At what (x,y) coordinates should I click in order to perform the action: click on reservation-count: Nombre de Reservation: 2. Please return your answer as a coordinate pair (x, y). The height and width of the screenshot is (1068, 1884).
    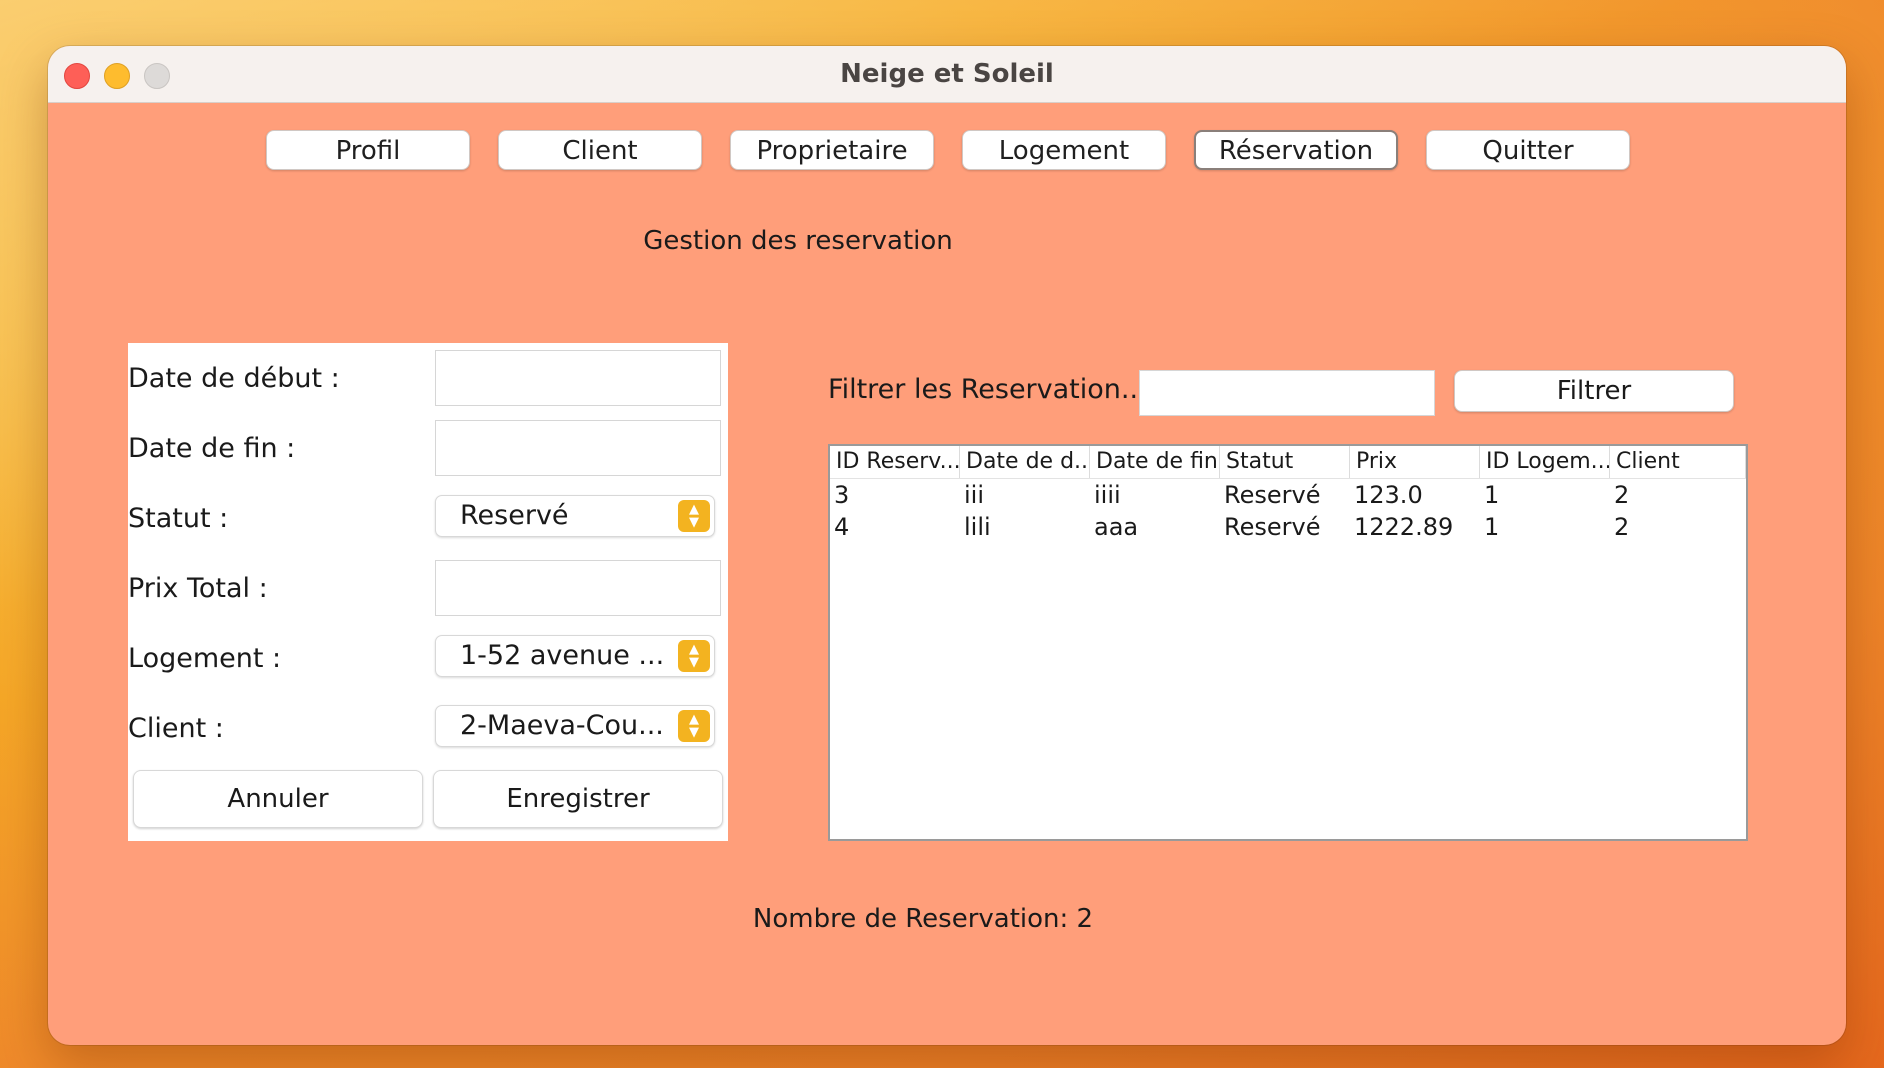
    Looking at the image, I should click on (923, 919).